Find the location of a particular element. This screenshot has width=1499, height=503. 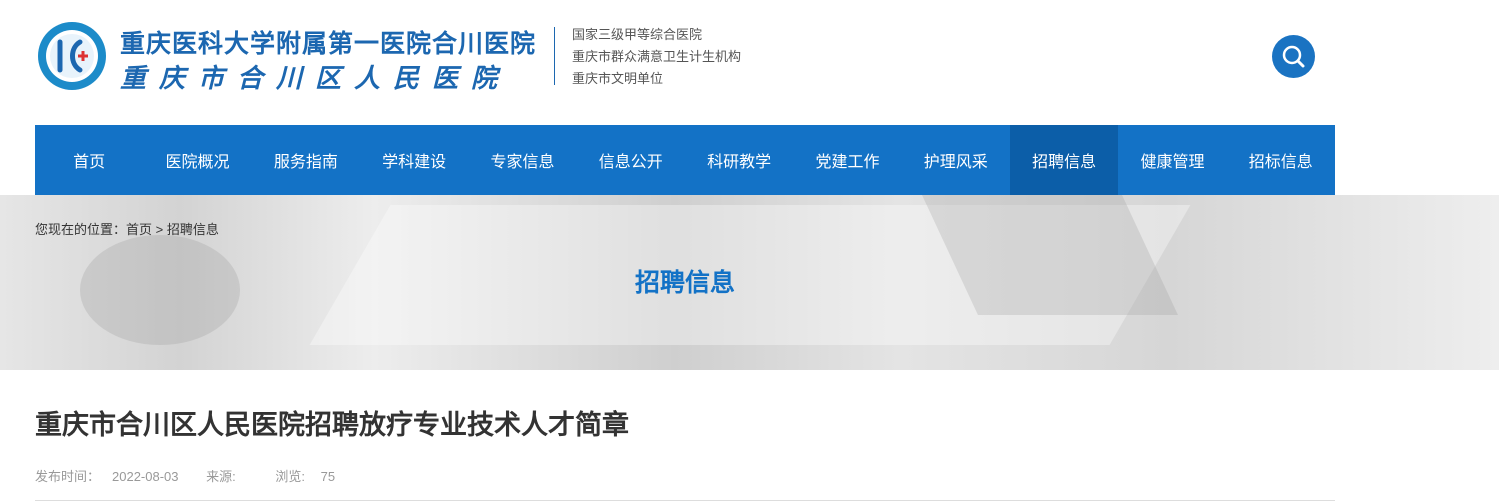

nav-item-overview: 医院概况 is located at coordinates (197, 160).